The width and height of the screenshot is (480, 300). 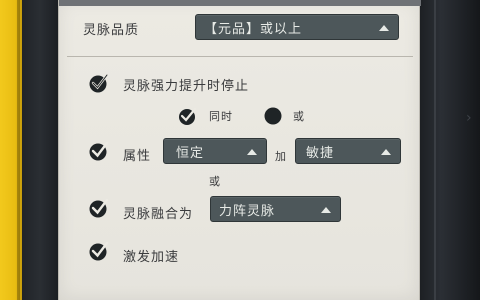 What do you see at coordinates (151, 257) in the screenshot?
I see `activate-speedup-label: 激发加速` at bounding box center [151, 257].